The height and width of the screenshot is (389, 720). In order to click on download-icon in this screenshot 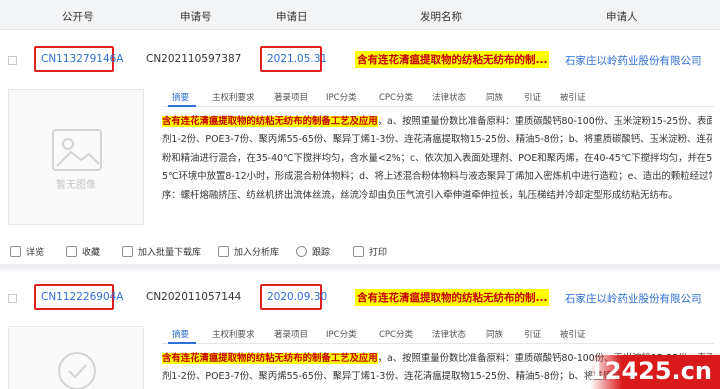, I will do `click(127, 251)`.